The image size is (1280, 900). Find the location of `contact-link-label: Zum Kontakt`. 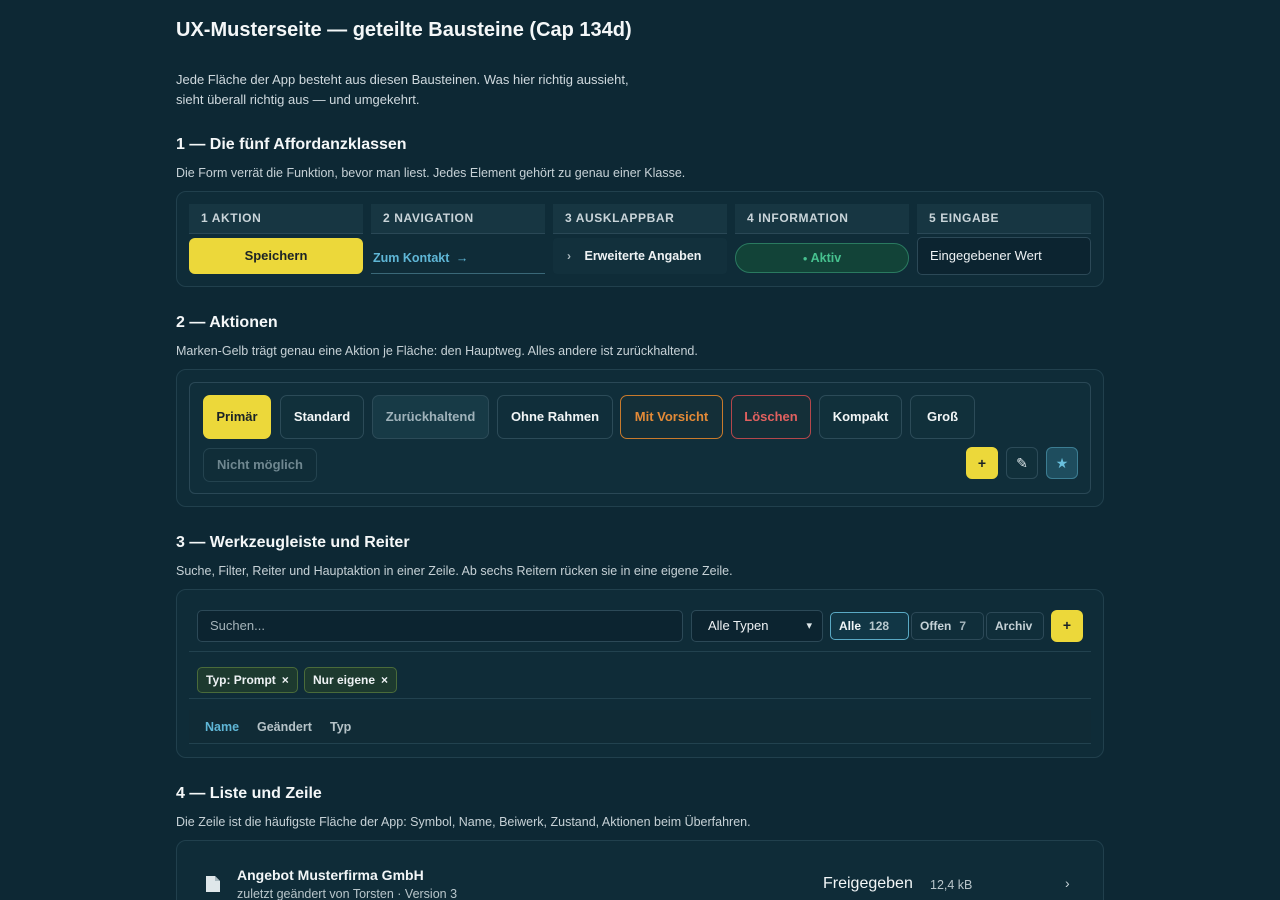

contact-link-label: Zum Kontakt is located at coordinates (411, 258).